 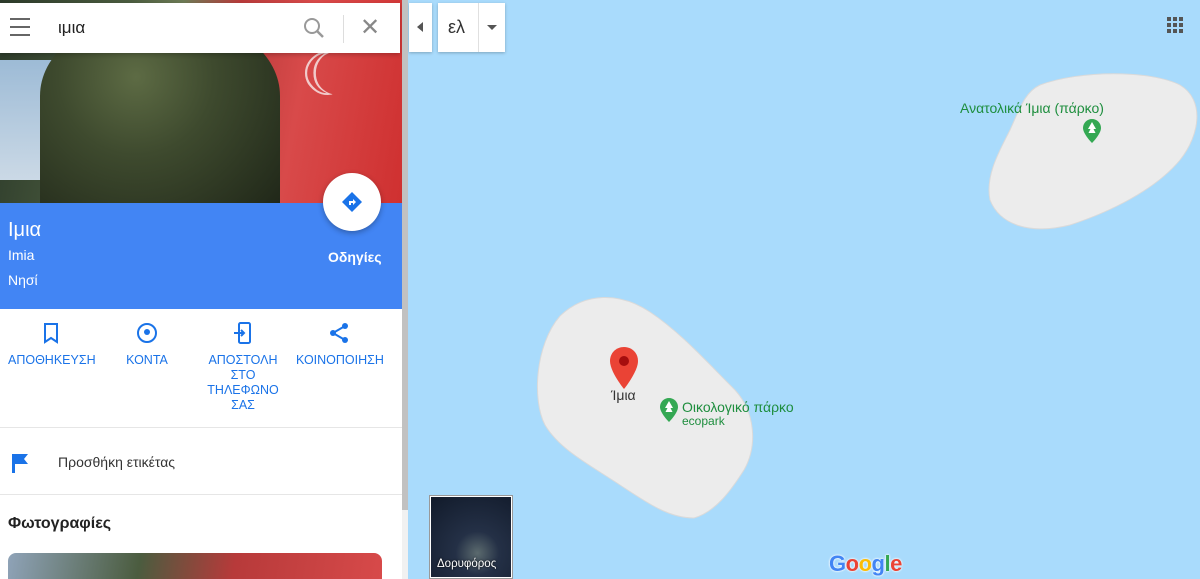 I want to click on east-park-label: Ανατολικά Ίμια (πάρκο), so click(x=1032, y=108).